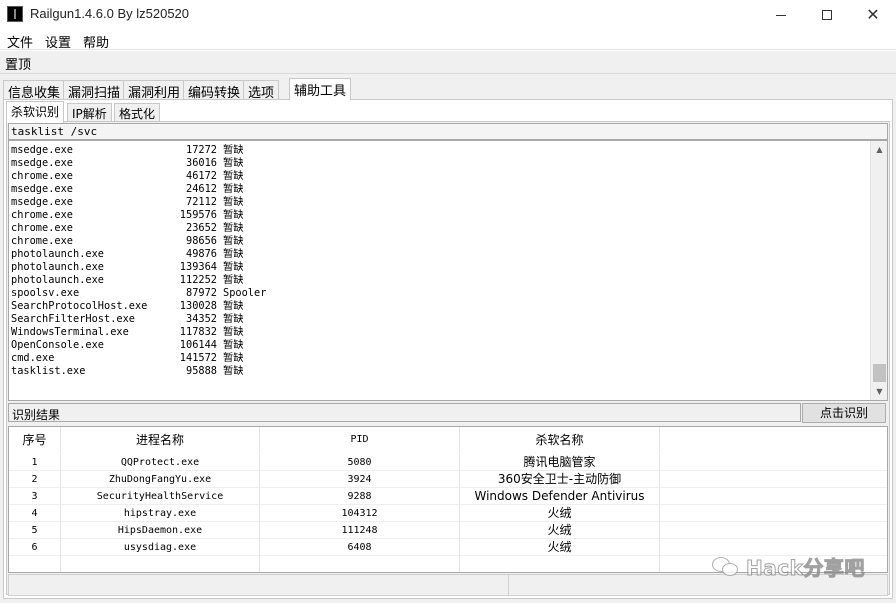 This screenshot has width=896, height=603. Describe the element at coordinates (160, 547) in the screenshot. I see `table-cell: usysdiag.exe` at that location.